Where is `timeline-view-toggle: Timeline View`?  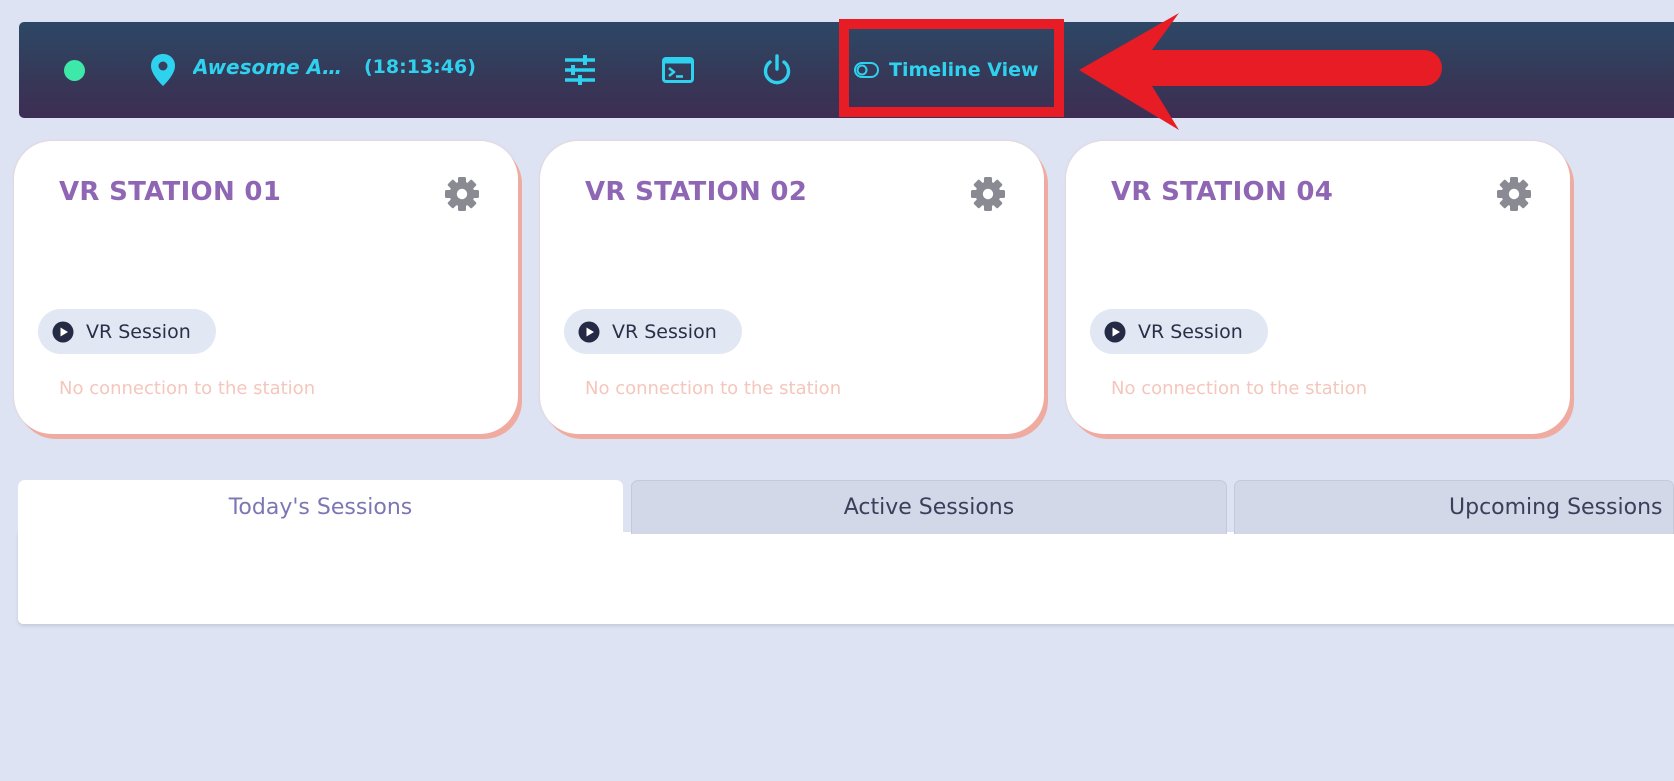
timeline-view-toggle: Timeline View is located at coordinates (946, 70).